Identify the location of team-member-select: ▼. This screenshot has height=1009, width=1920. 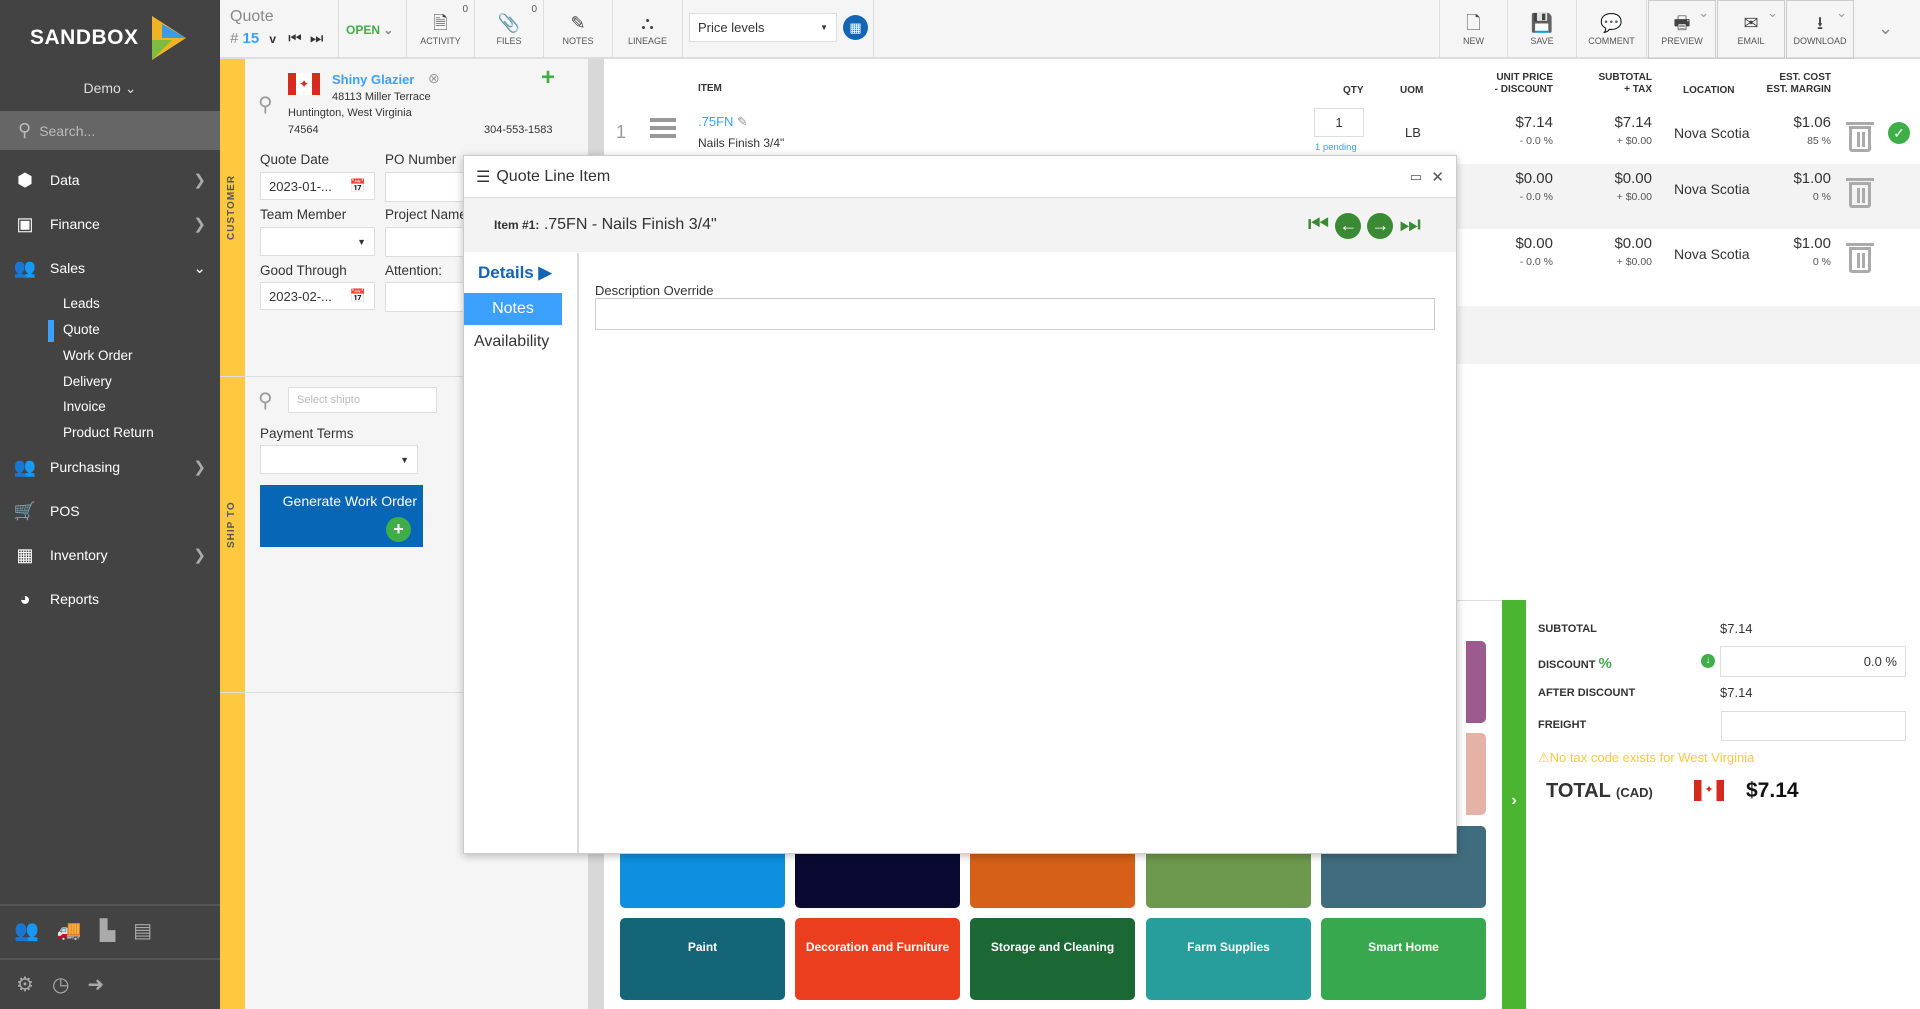
(317, 241).